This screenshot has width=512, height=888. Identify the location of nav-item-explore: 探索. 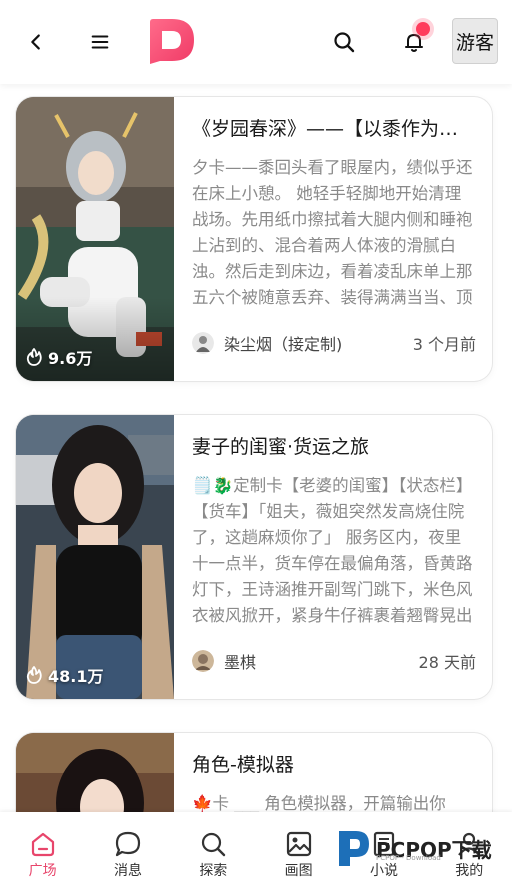
(213, 850).